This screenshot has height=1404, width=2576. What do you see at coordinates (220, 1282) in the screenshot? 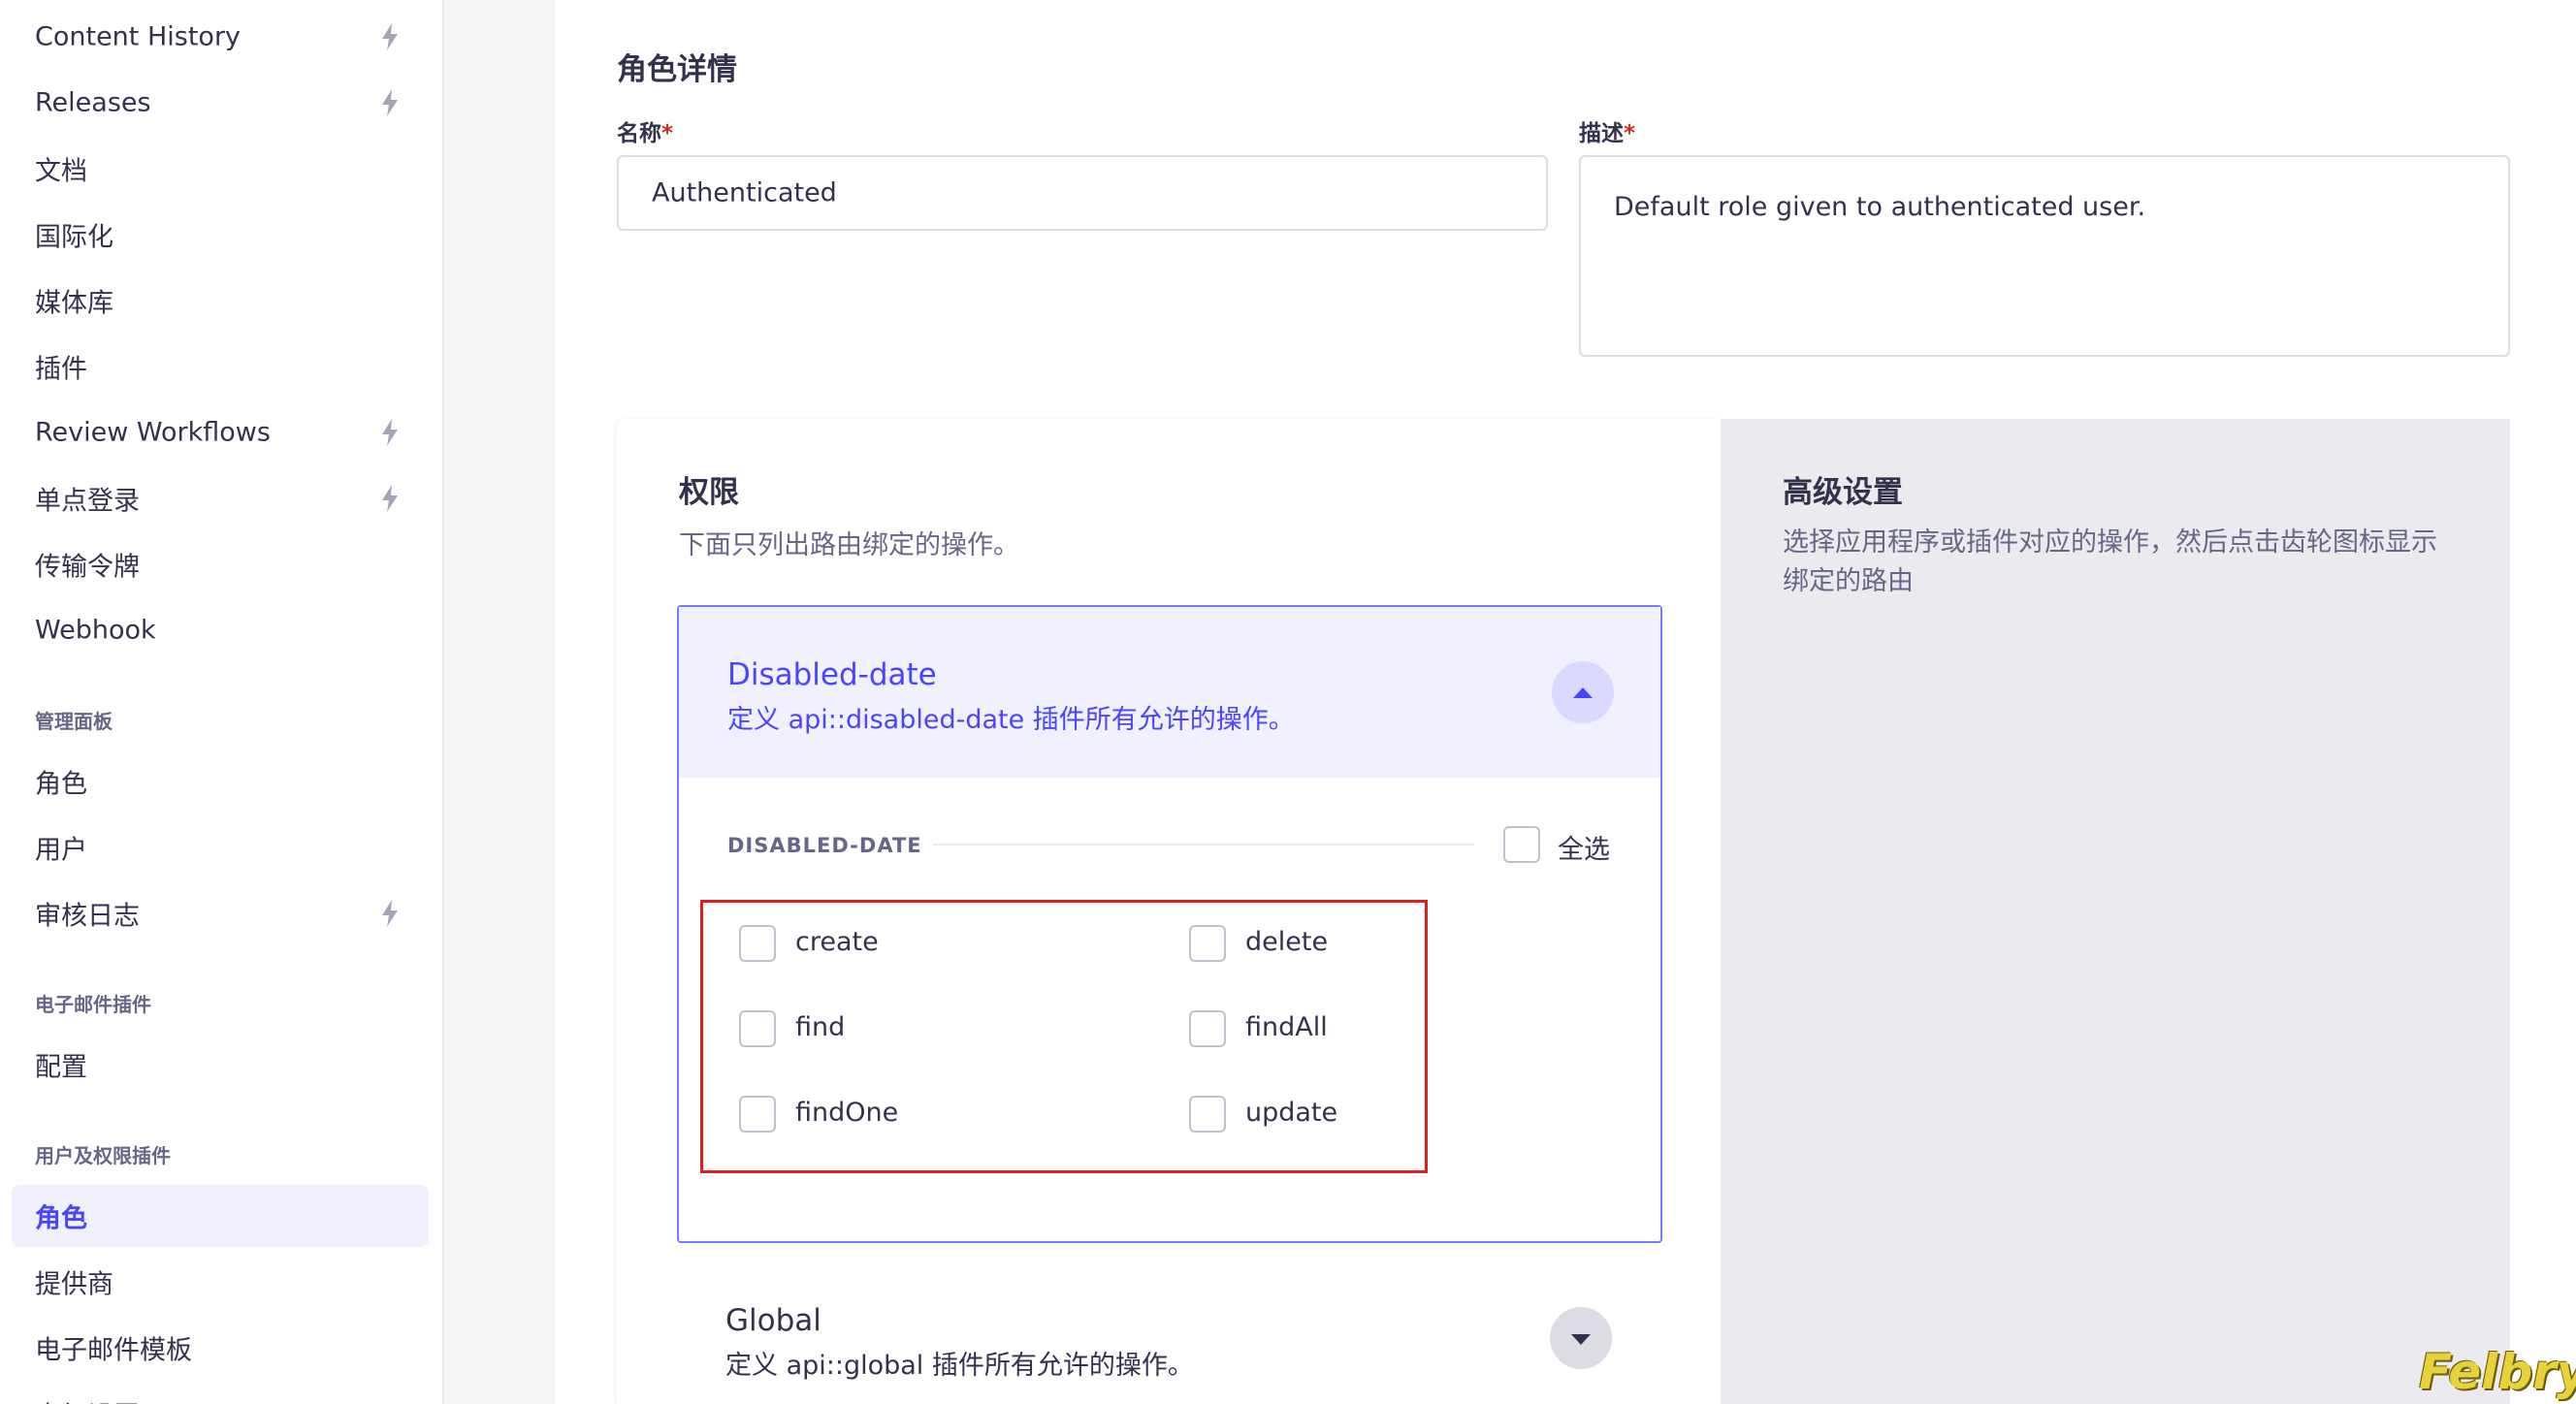
I see `sidebar-item-providers: 提供商` at bounding box center [220, 1282].